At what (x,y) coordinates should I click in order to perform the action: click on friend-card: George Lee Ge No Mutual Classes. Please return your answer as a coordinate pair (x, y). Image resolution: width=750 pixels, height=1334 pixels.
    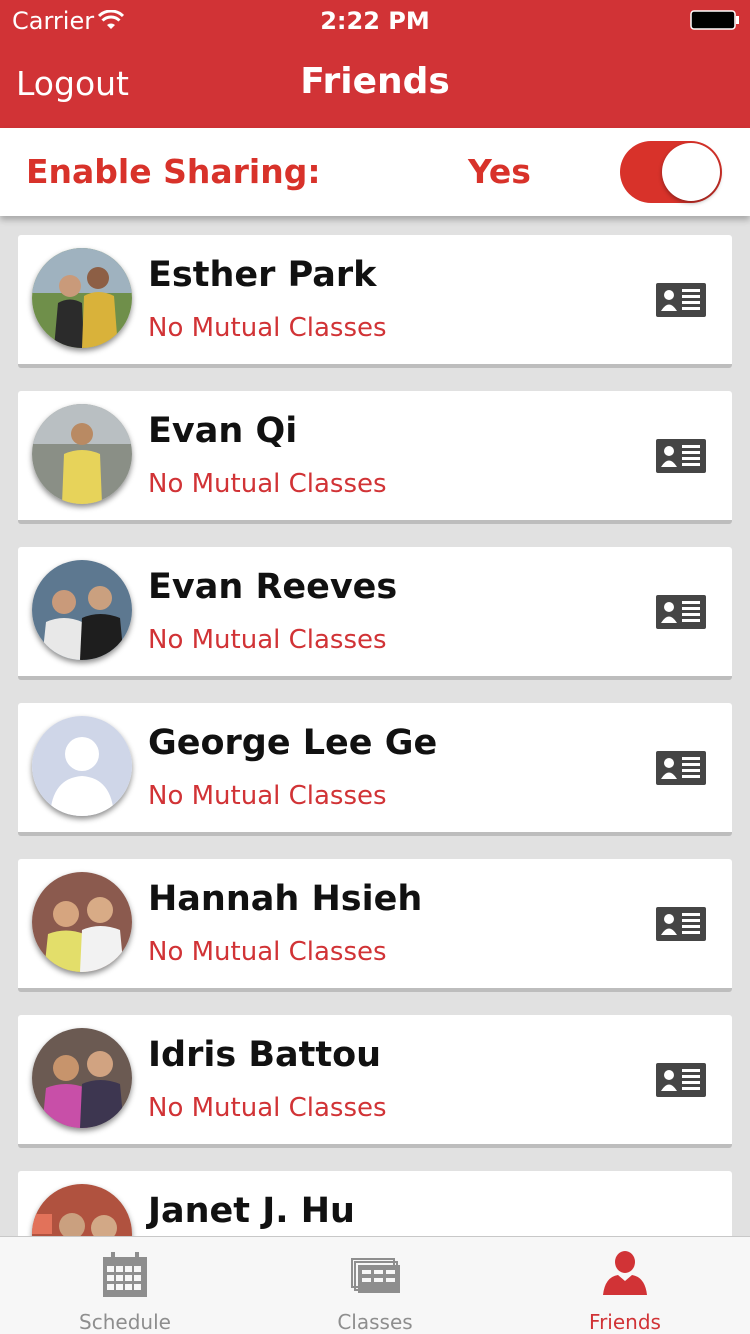
    Looking at the image, I should click on (375, 769).